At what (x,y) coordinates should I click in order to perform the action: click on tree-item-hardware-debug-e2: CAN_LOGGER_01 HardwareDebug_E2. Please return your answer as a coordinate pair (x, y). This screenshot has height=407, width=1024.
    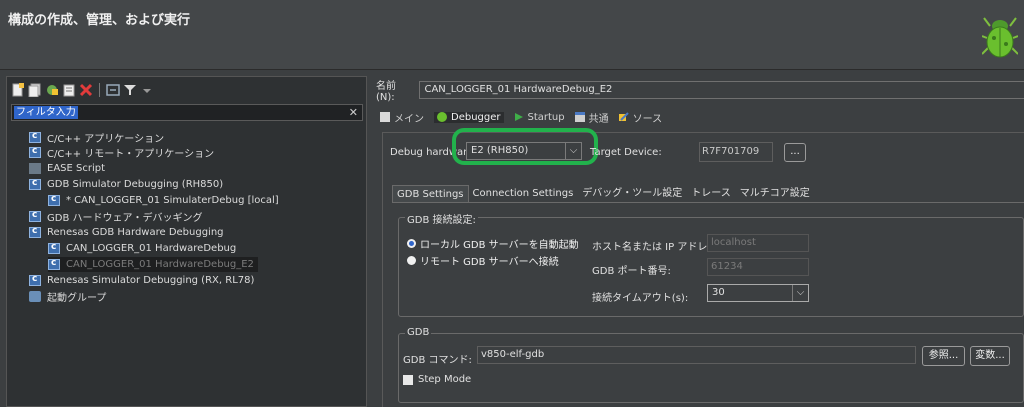
    Looking at the image, I should click on (153, 264).